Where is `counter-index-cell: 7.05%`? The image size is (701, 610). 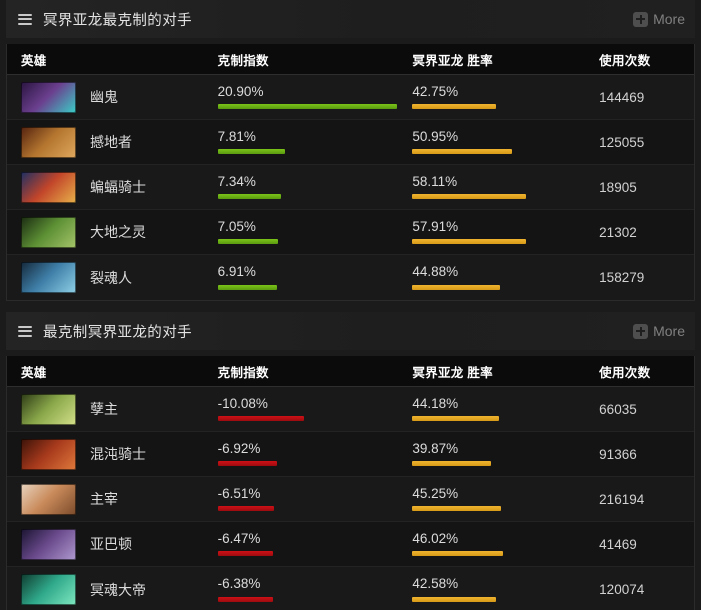 counter-index-cell: 7.05% is located at coordinates (307, 232).